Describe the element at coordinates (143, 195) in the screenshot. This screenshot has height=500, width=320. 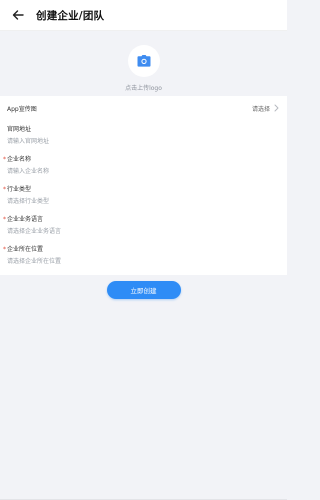
I see `industry-field: * 行业类型` at that location.